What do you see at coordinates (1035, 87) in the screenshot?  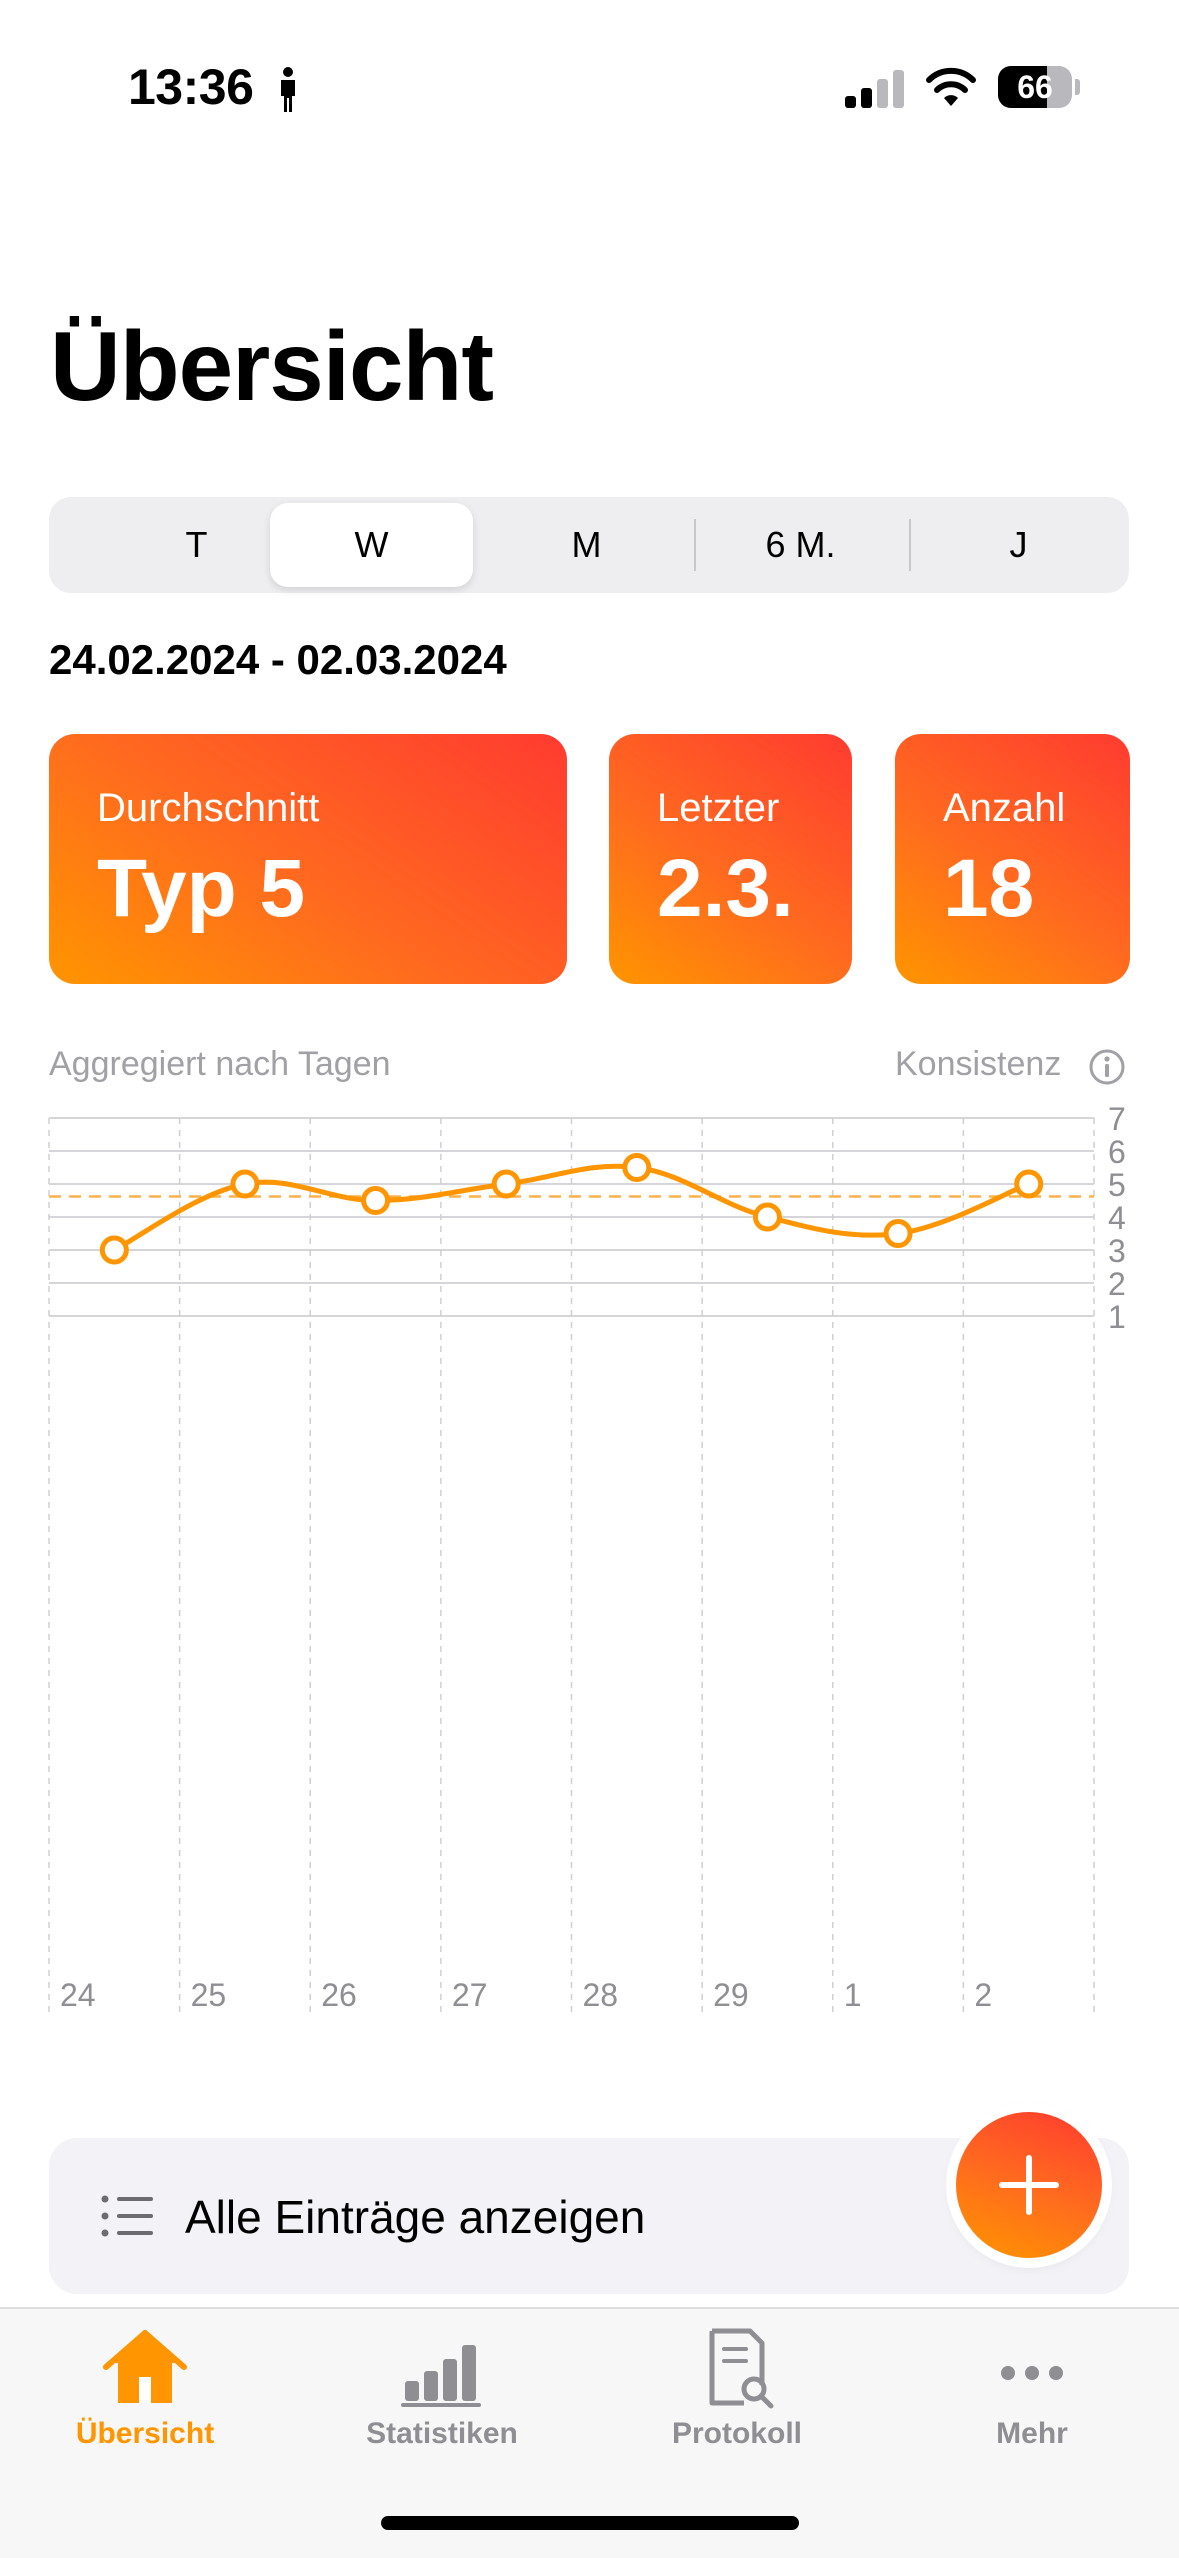 I see `battery-level: 66` at bounding box center [1035, 87].